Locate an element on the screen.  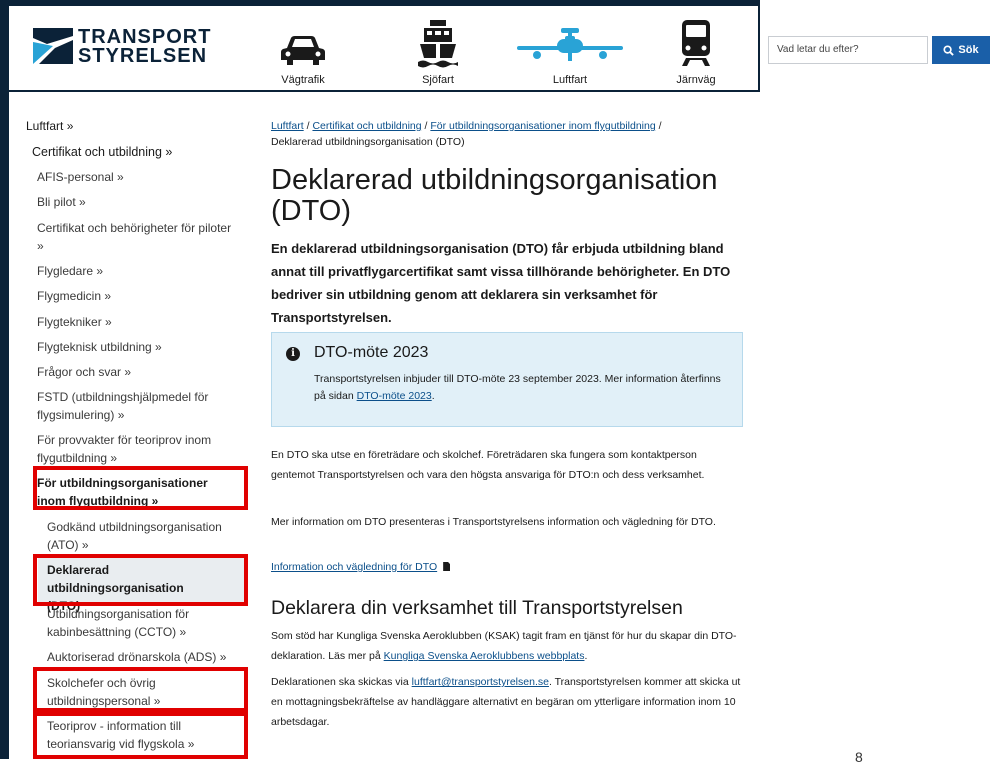
nav-vagtrafik: Vägtrafik is located at coordinates (303, 47).